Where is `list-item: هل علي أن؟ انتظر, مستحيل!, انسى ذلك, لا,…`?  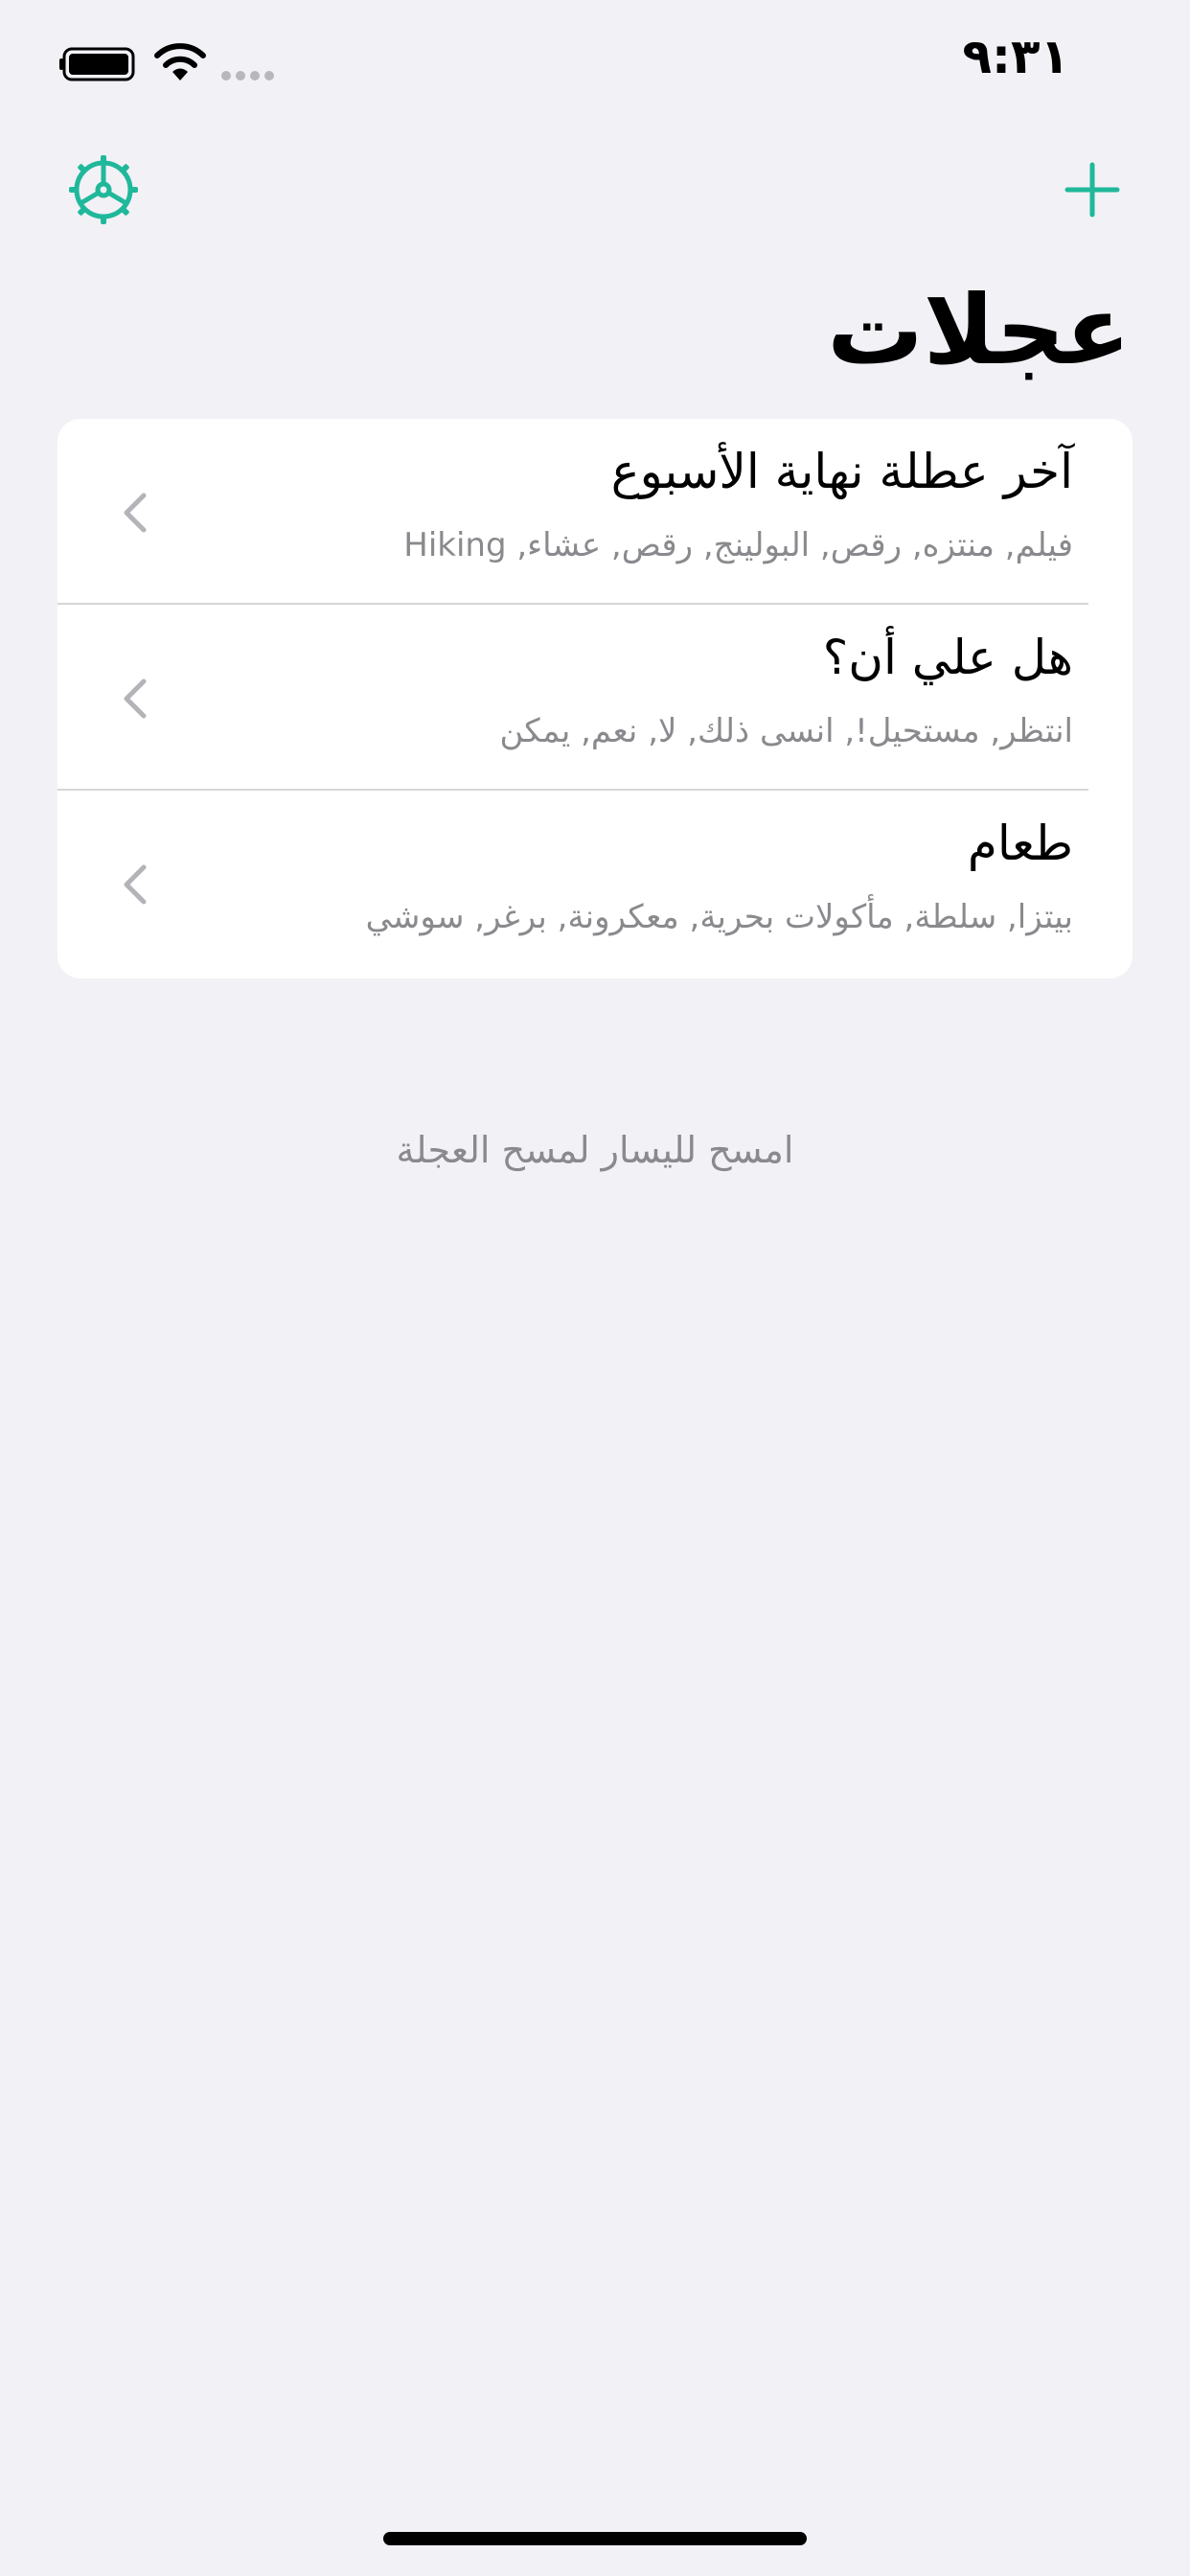 list-item: هل علي أن؟ انتظر, مستحيل!, انسى ذلك, لا,… is located at coordinates (595, 698).